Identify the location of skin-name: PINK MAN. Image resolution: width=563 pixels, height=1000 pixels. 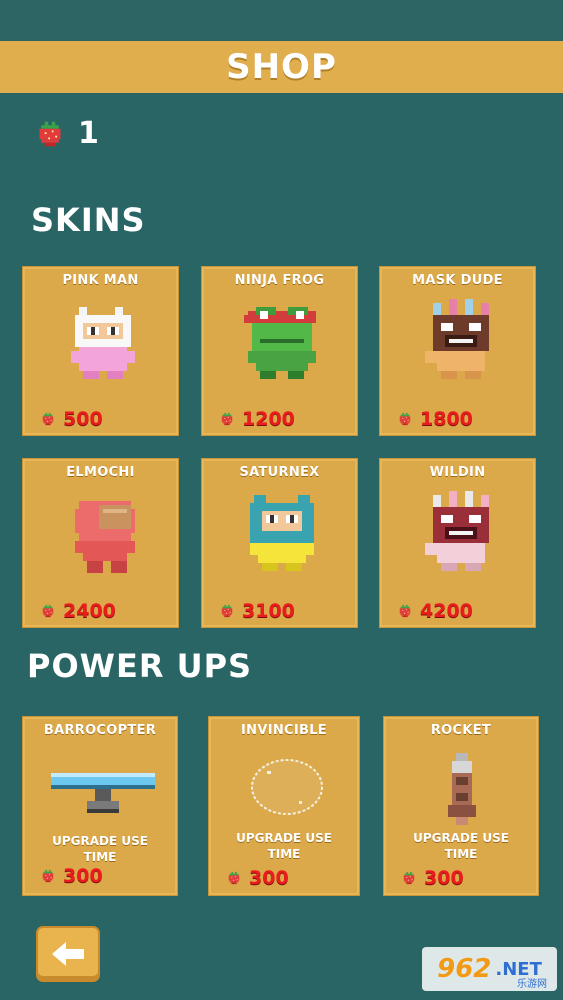
(100, 280).